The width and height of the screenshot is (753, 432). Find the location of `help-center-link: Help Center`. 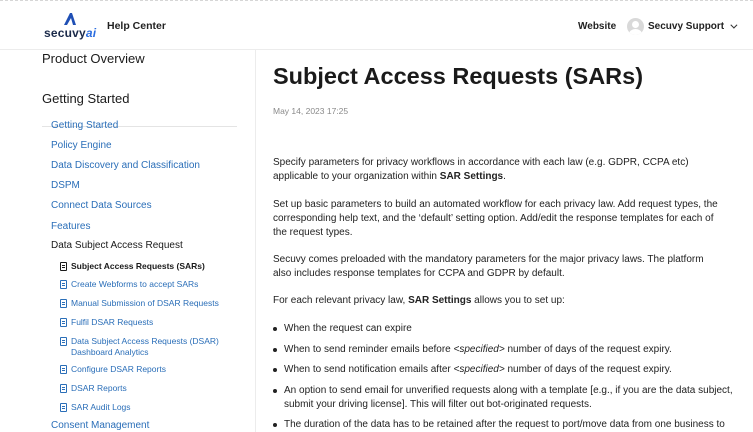

help-center-link: Help Center is located at coordinates (136, 26).